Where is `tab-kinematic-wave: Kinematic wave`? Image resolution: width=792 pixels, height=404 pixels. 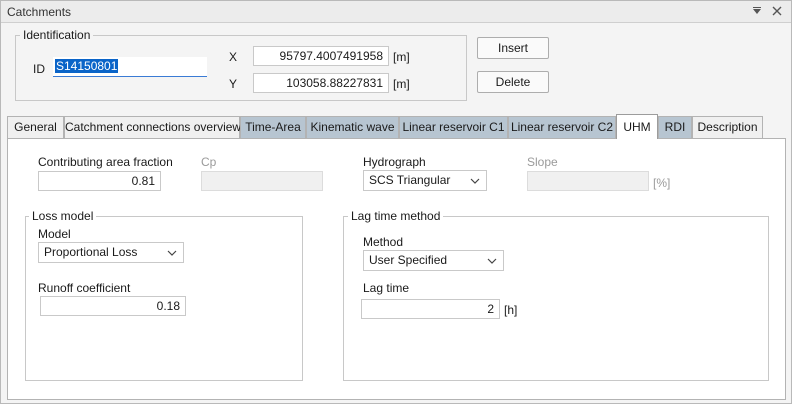
tab-kinematic-wave: Kinematic wave is located at coordinates (352, 127).